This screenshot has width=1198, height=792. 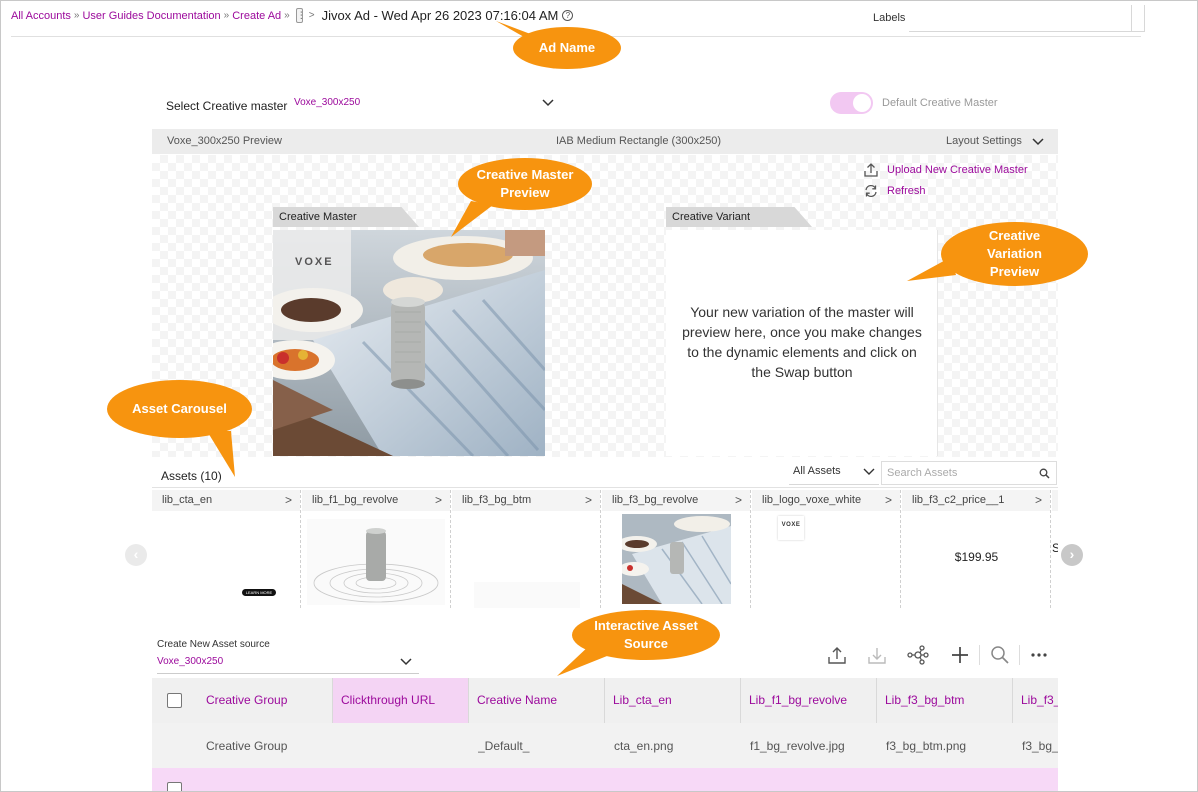 I want to click on search-assets-placeholder: Search Assets, so click(x=922, y=473).